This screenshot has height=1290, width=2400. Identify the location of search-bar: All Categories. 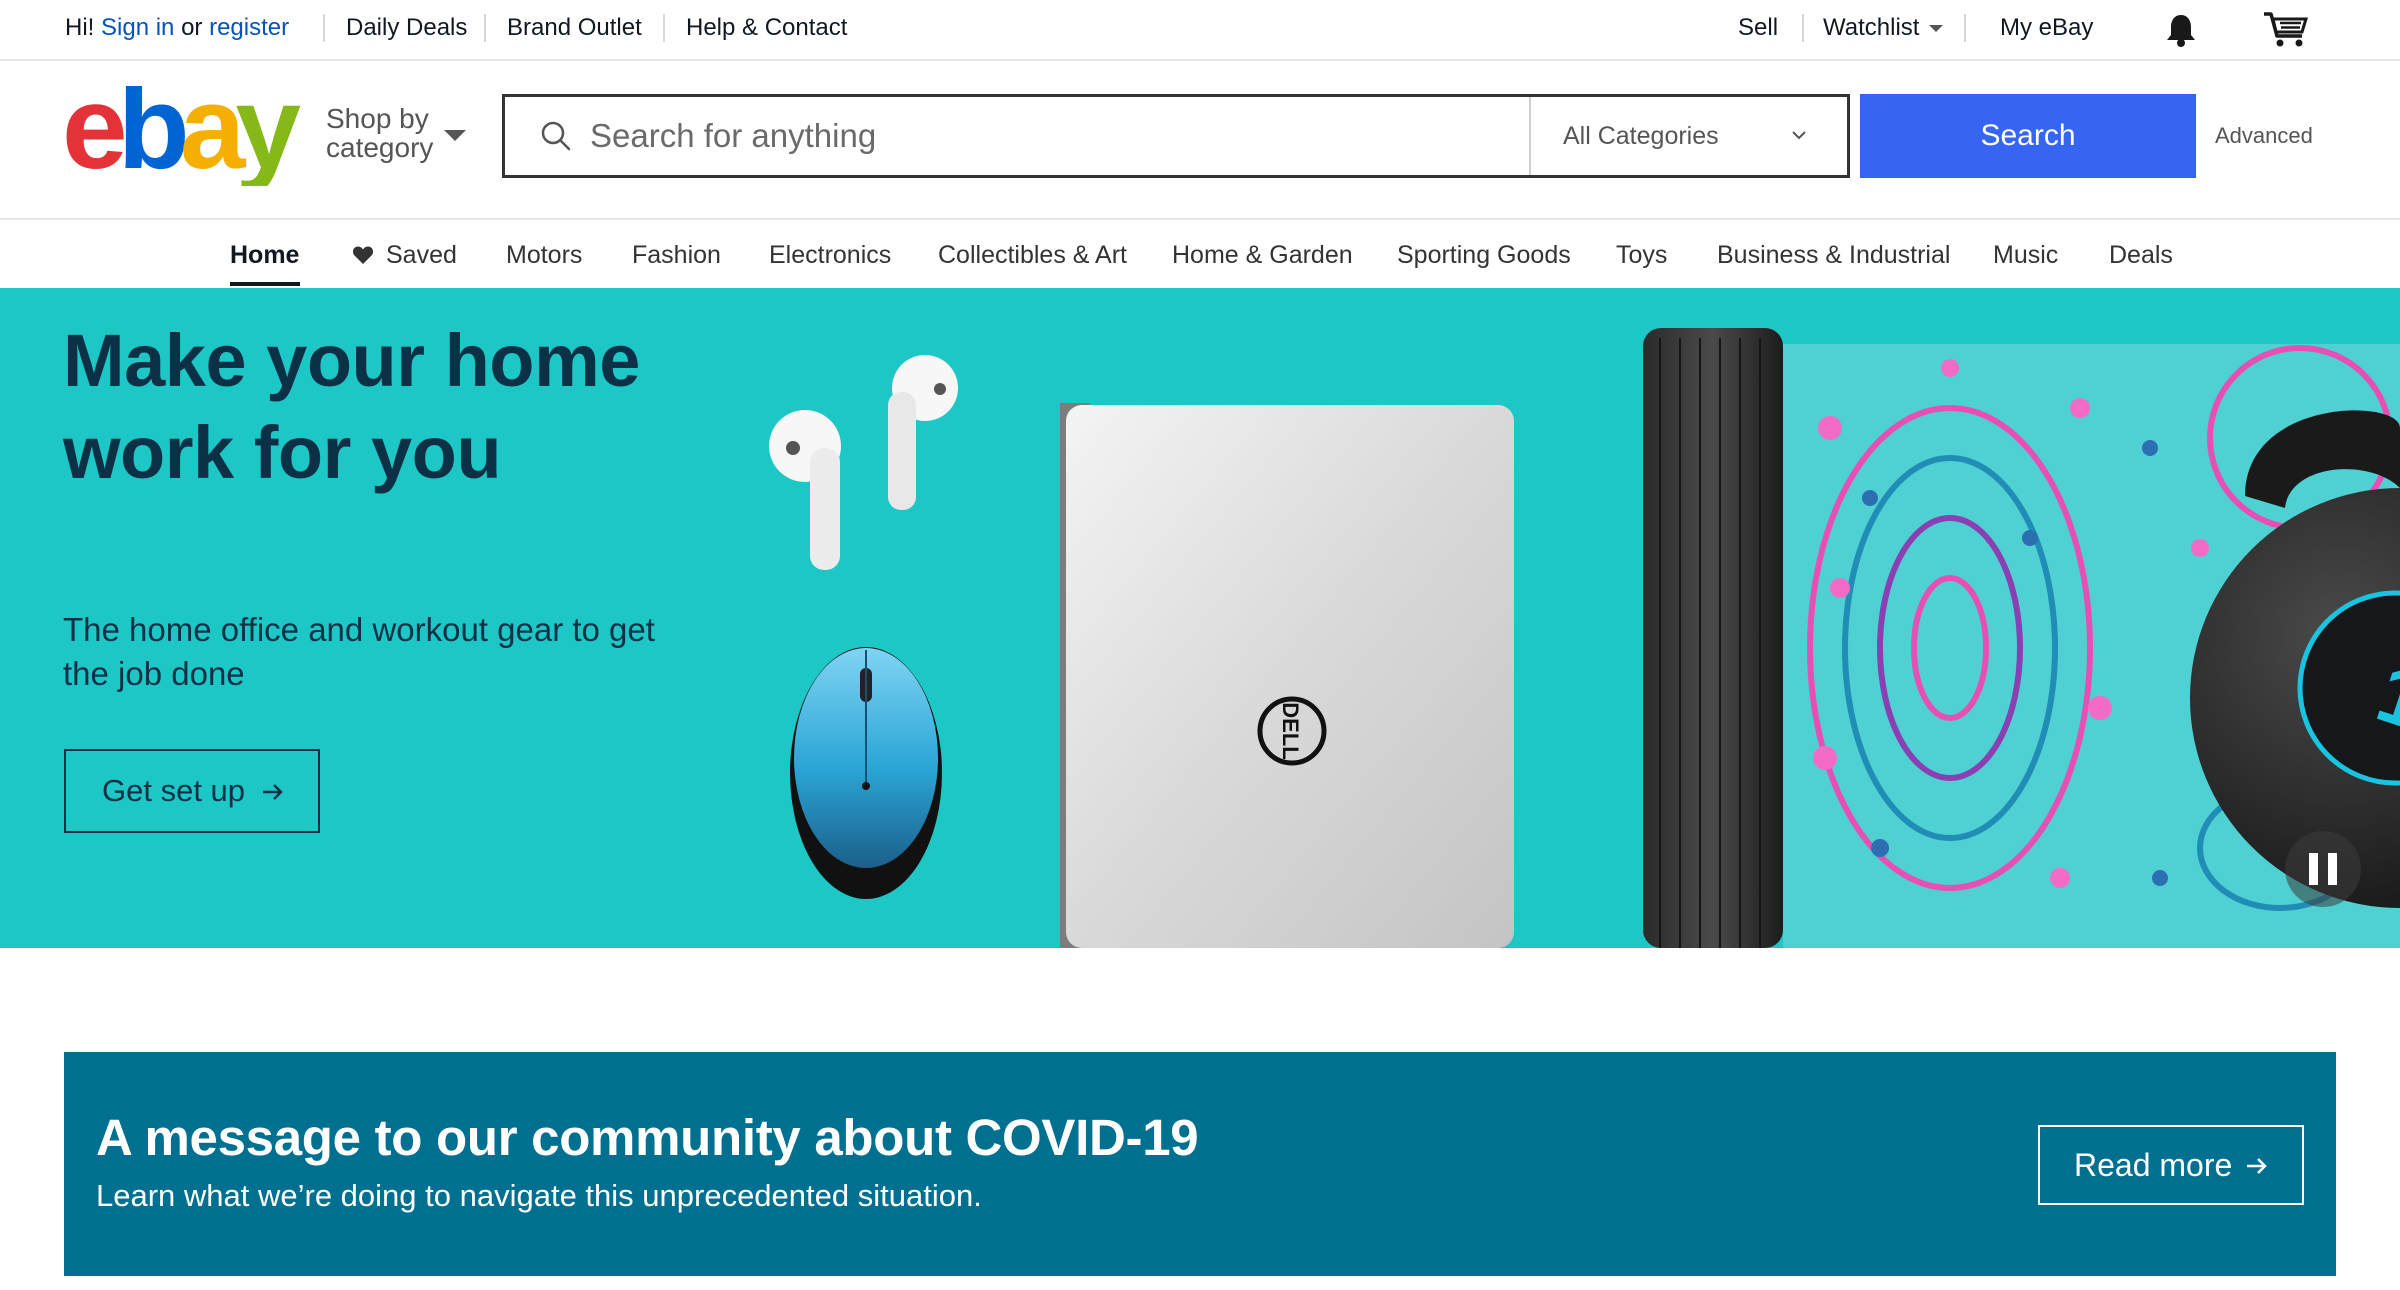
(1176, 136).